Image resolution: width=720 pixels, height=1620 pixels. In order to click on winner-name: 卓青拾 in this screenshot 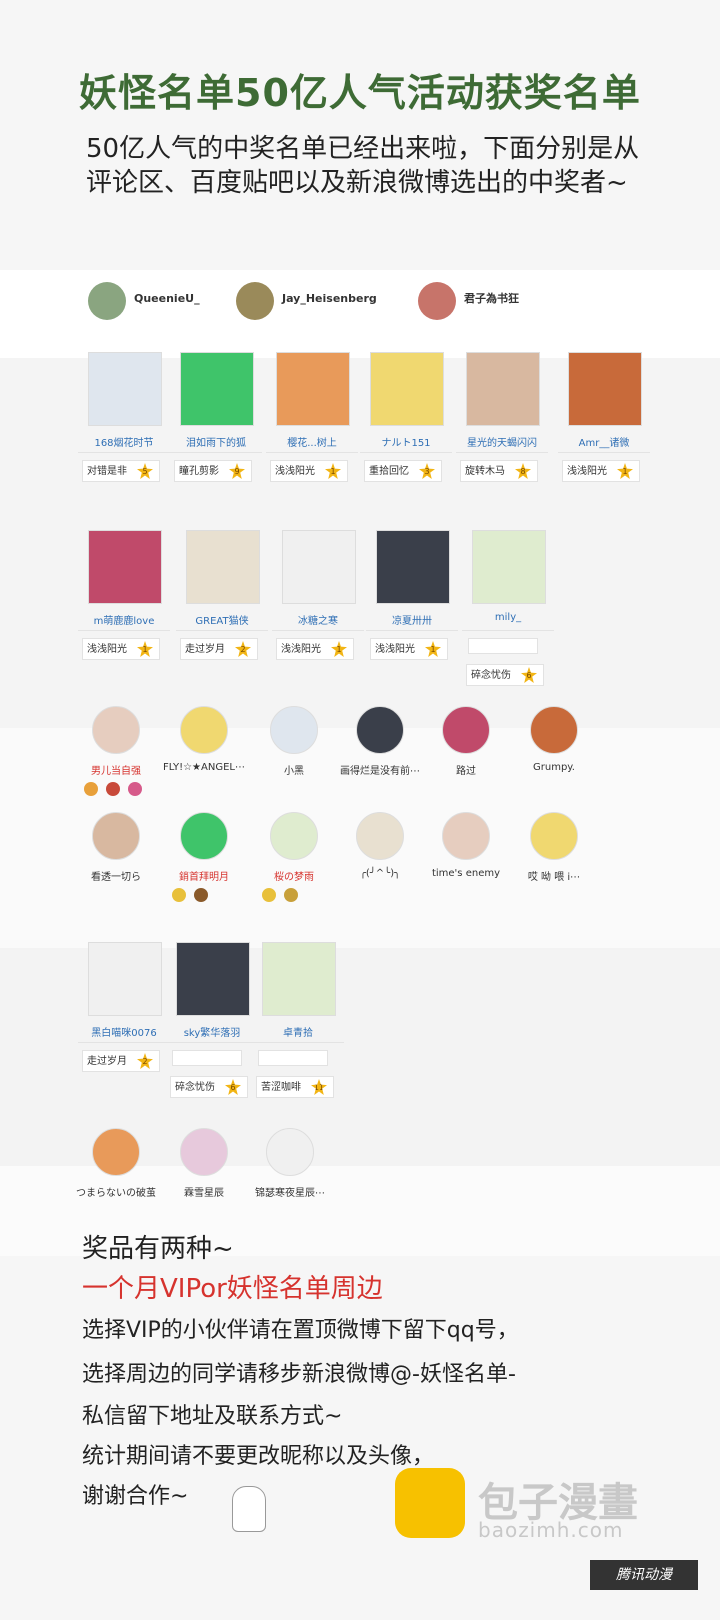, I will do `click(298, 1031)`.